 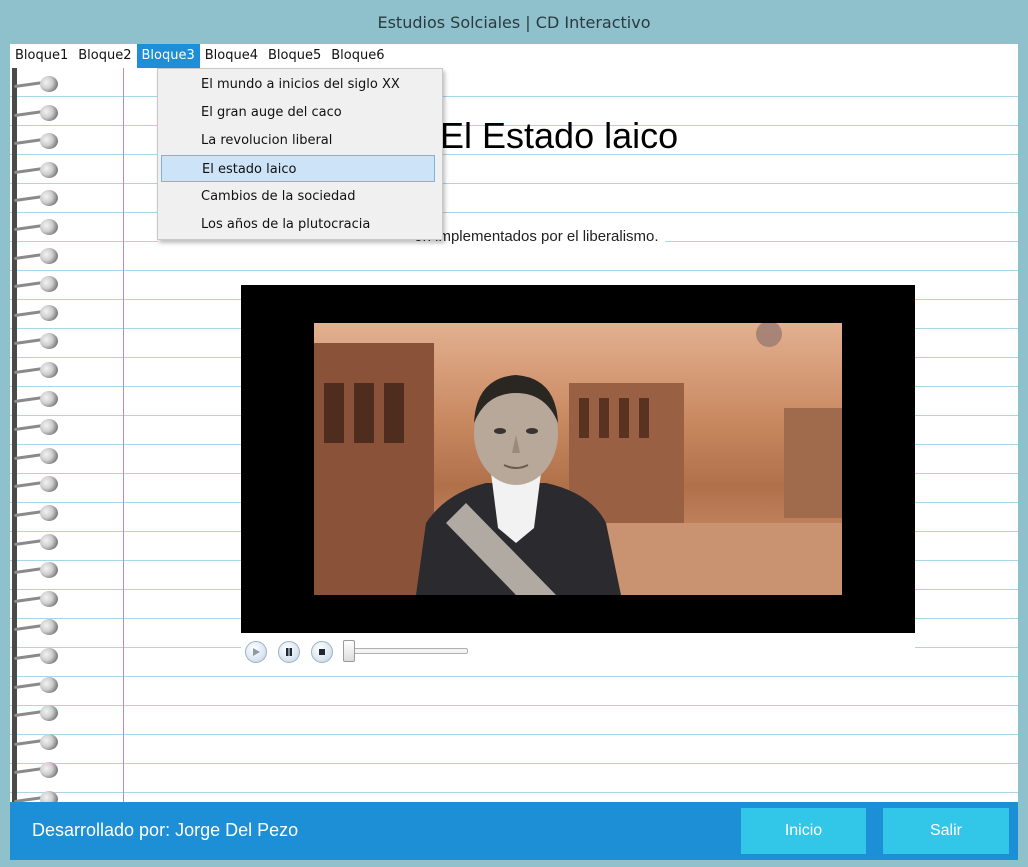 What do you see at coordinates (298, 168) in the screenshot?
I see `dropdown-item-estado-laico: El estado laico` at bounding box center [298, 168].